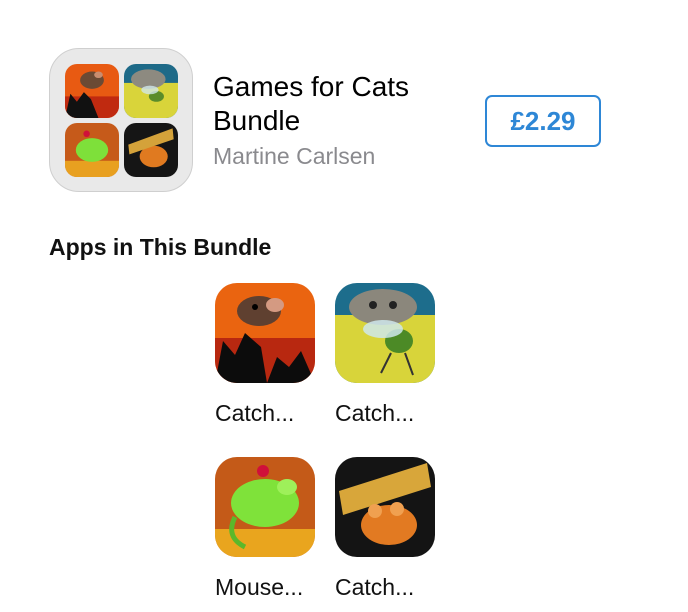 This screenshot has height=612, width=688. Describe the element at coordinates (121, 120) in the screenshot. I see `bundle-icon` at that location.